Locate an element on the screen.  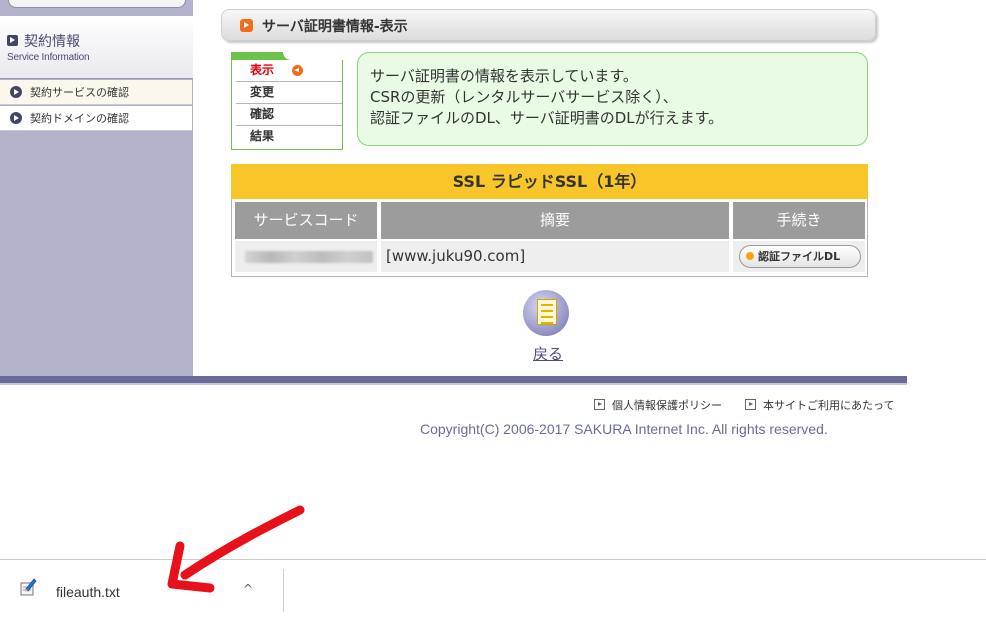
sidebar-top-tab is located at coordinates (97, 4).